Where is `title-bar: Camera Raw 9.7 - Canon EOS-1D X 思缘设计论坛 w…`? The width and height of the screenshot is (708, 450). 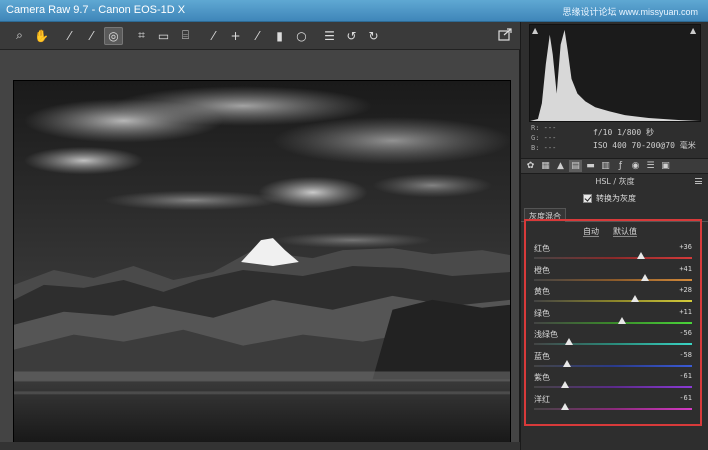 title-bar: Camera Raw 9.7 - Canon EOS-1D X 思缘设计论坛 w… is located at coordinates (354, 11).